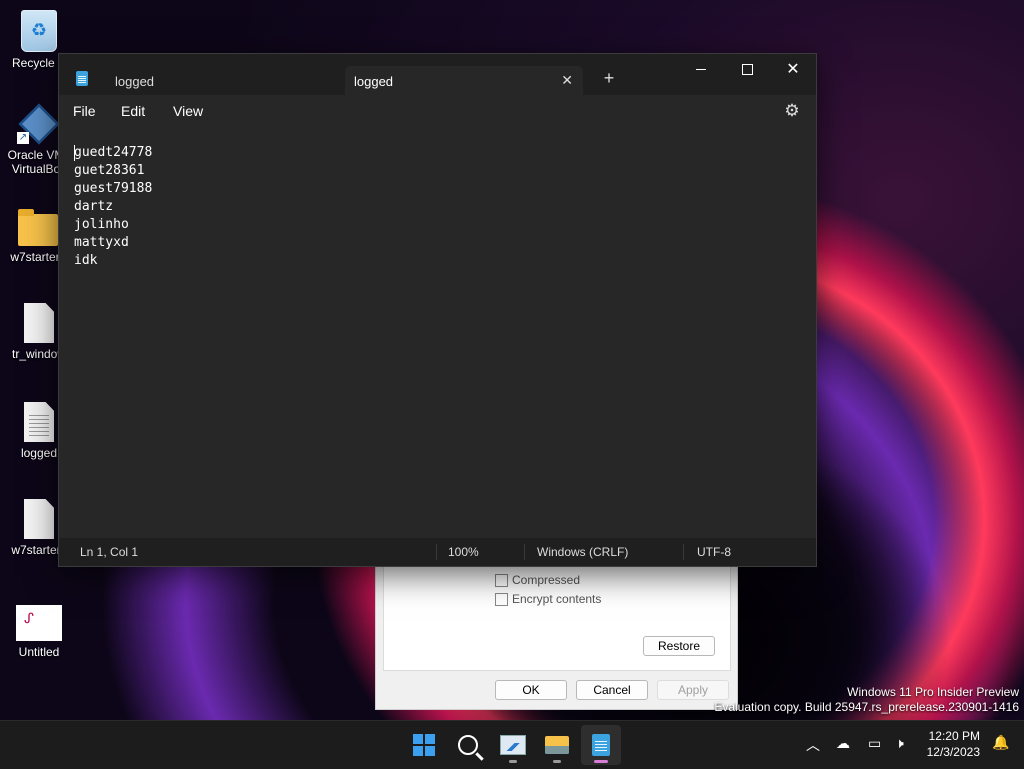  What do you see at coordinates (219, 81) in the screenshot?
I see `tab-logged-inactive: logged` at bounding box center [219, 81].